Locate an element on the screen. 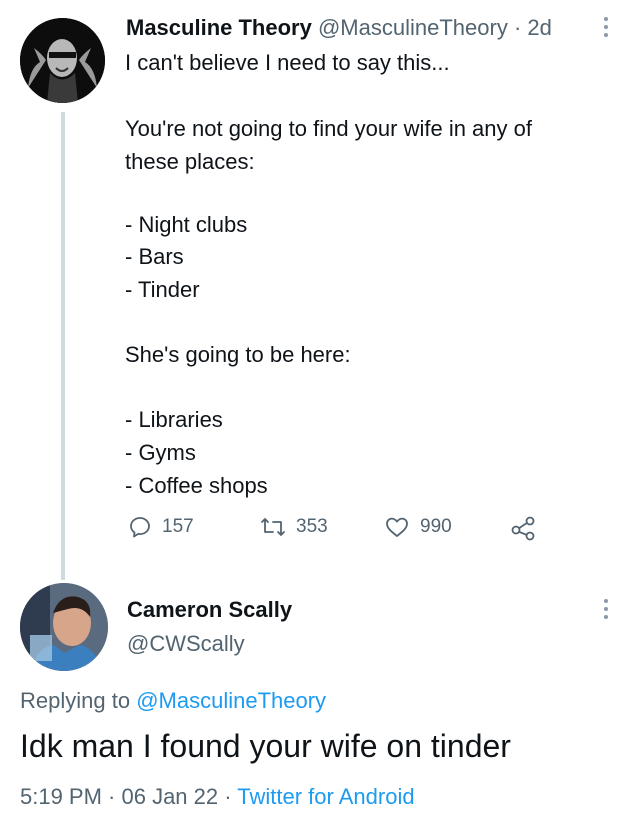 The image size is (640, 829). tweet-line: - Night clubs is located at coordinates (186, 224).